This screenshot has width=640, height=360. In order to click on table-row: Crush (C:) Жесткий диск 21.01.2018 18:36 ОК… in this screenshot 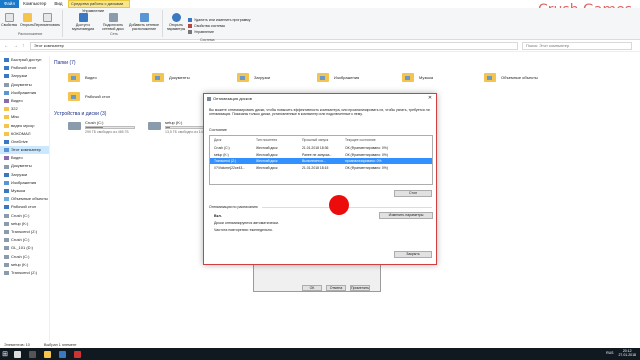, I will do `click(321, 148)`.